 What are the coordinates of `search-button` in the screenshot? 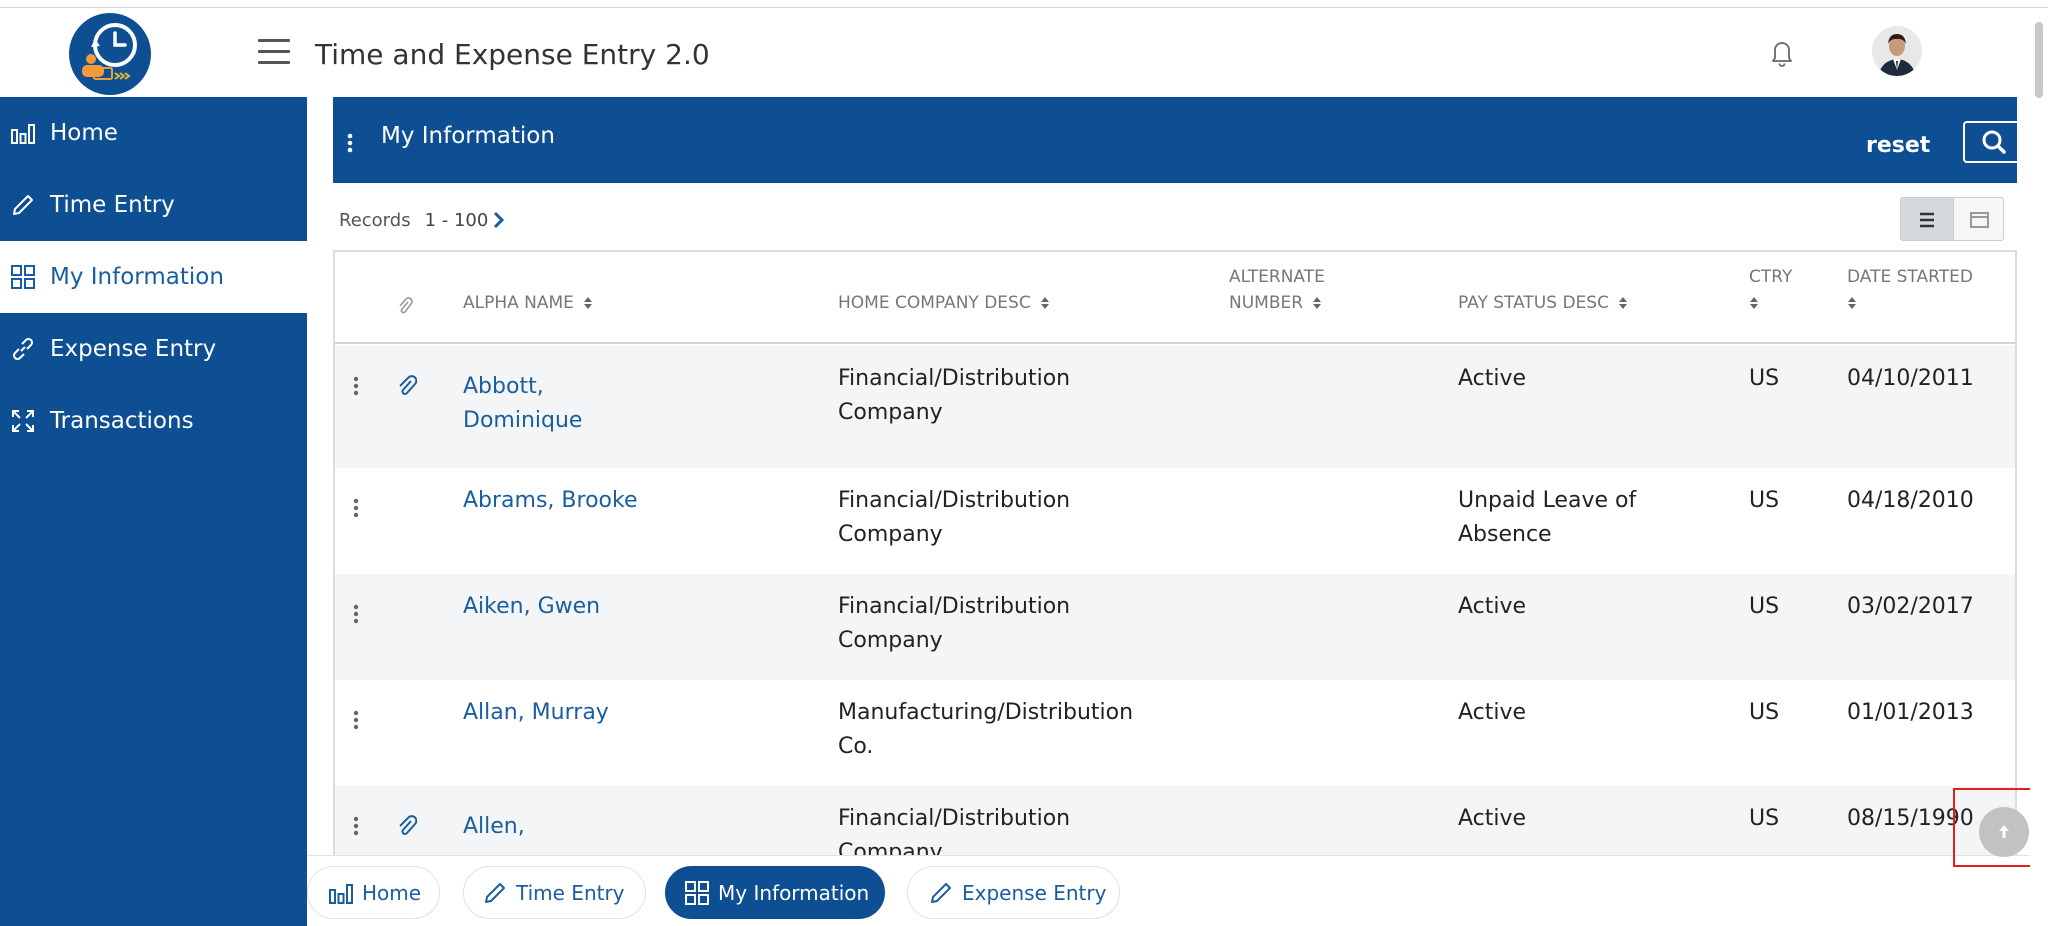 It's located at (1994, 142).